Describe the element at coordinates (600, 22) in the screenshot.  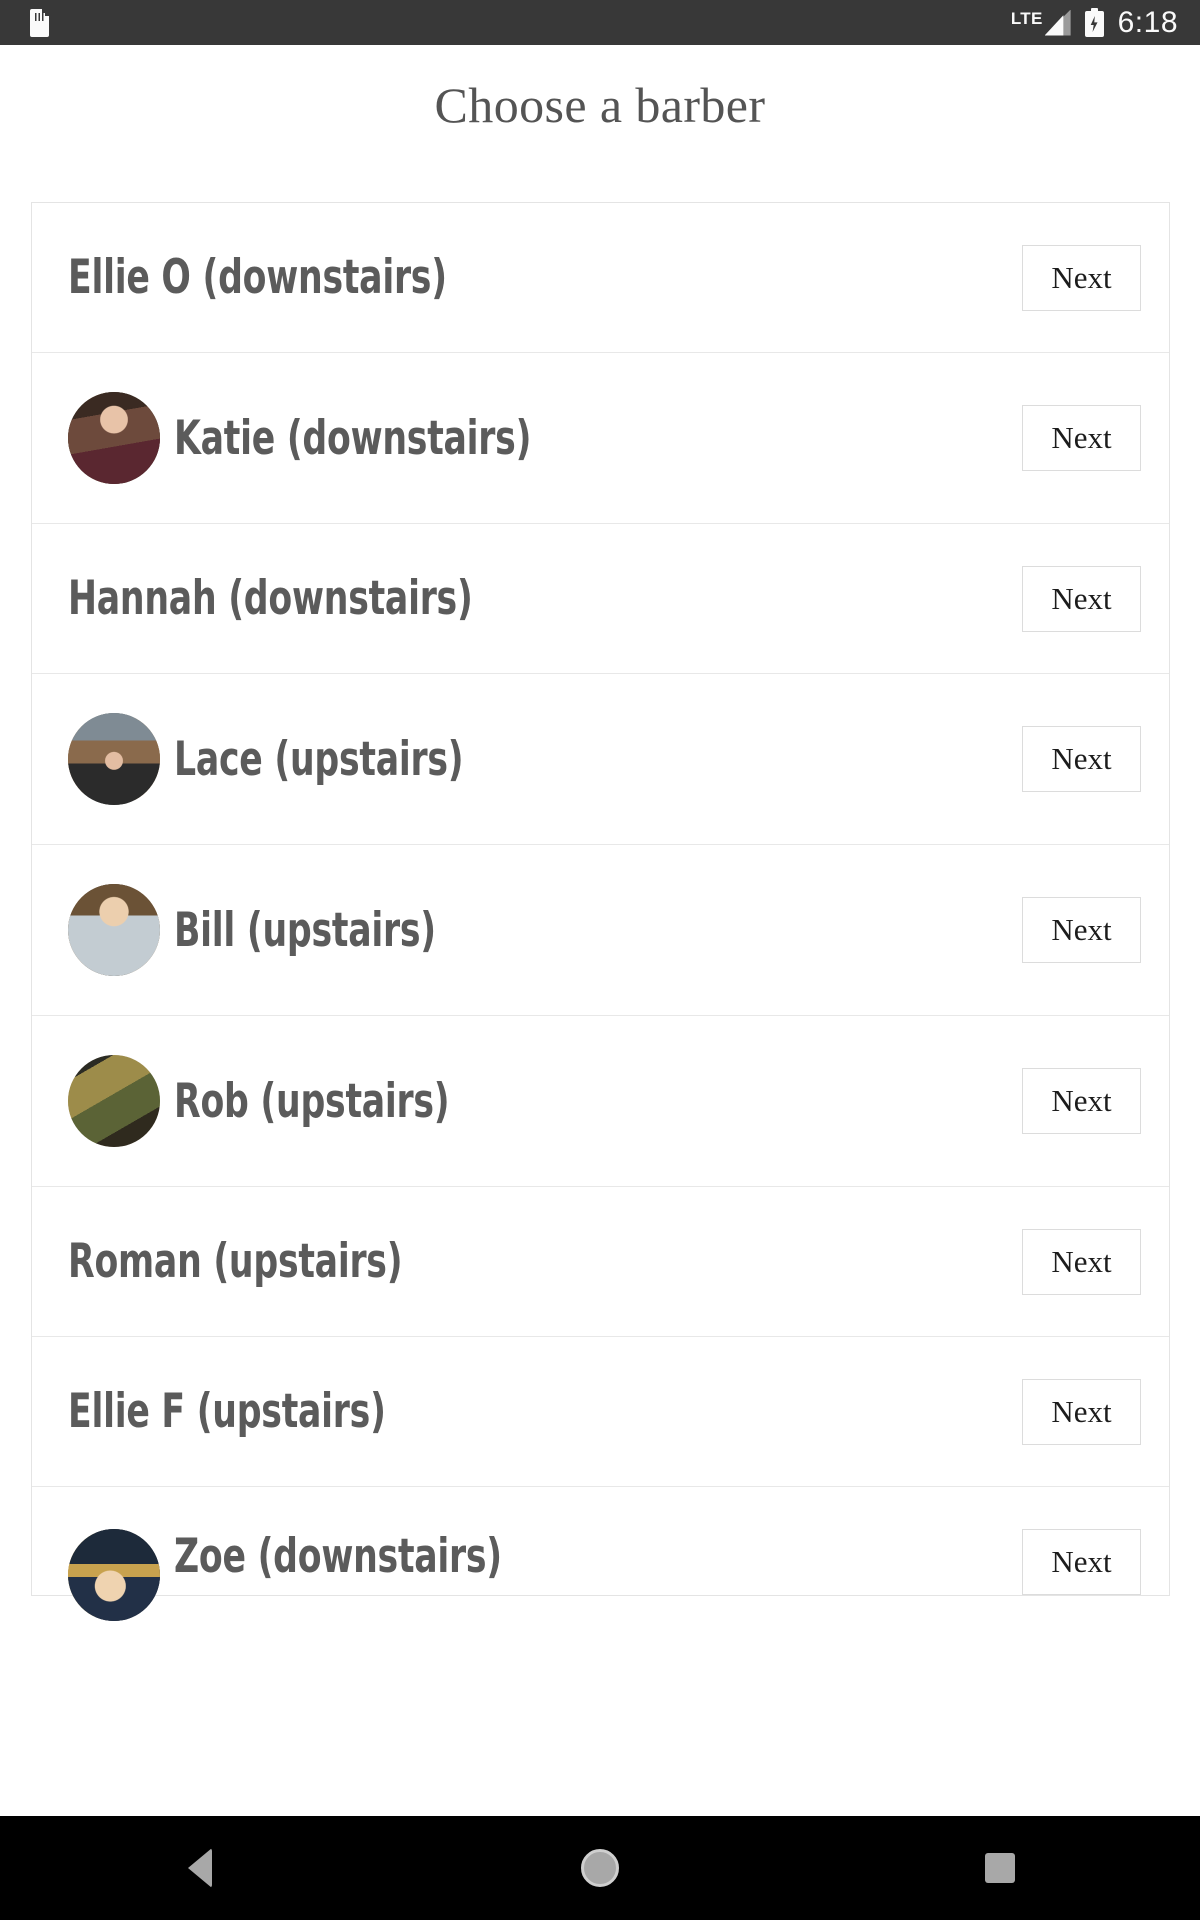
I see `status-bar: LTE 6:18` at that location.